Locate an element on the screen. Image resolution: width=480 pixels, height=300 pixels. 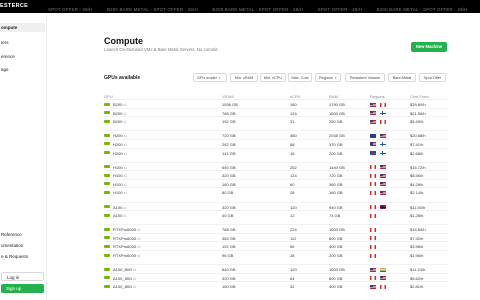
vcpu-cell: 88 is located at coordinates (292, 144).